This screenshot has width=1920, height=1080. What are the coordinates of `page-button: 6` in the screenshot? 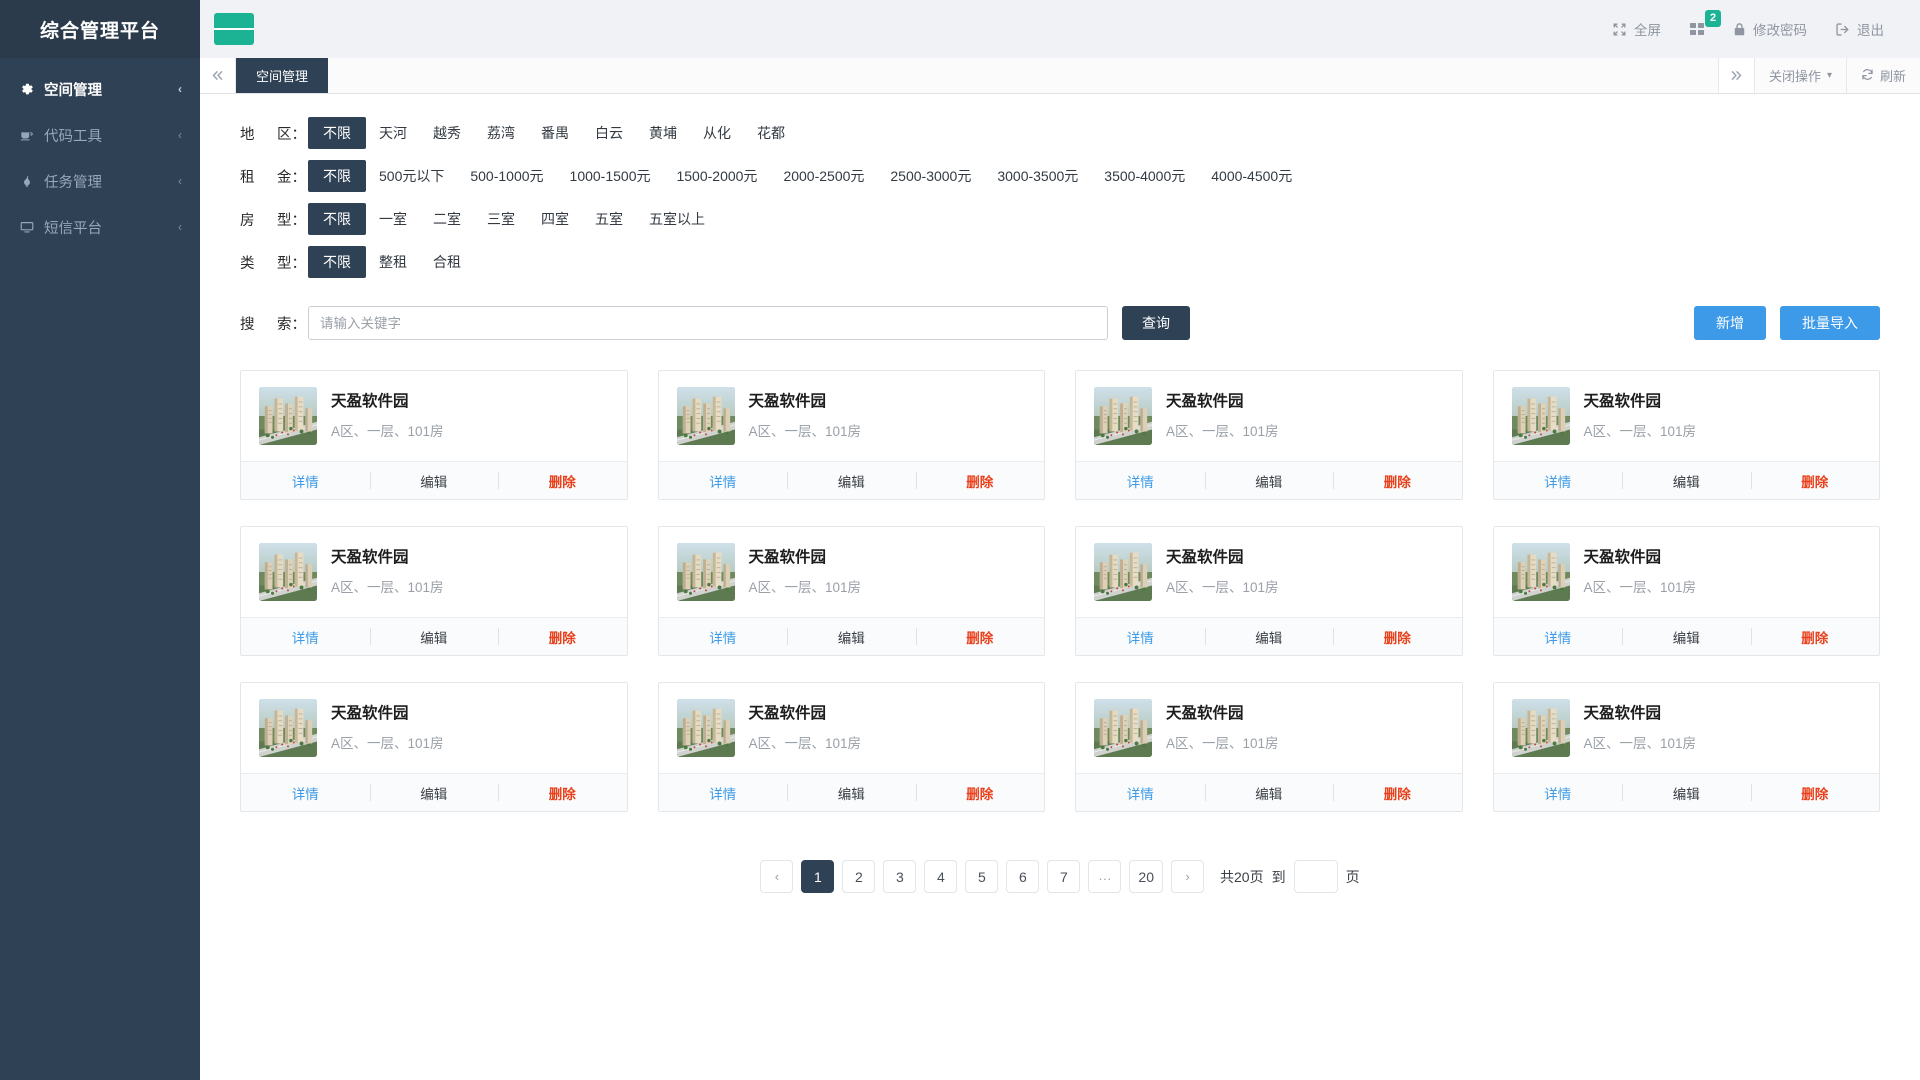 It's located at (1023, 876).